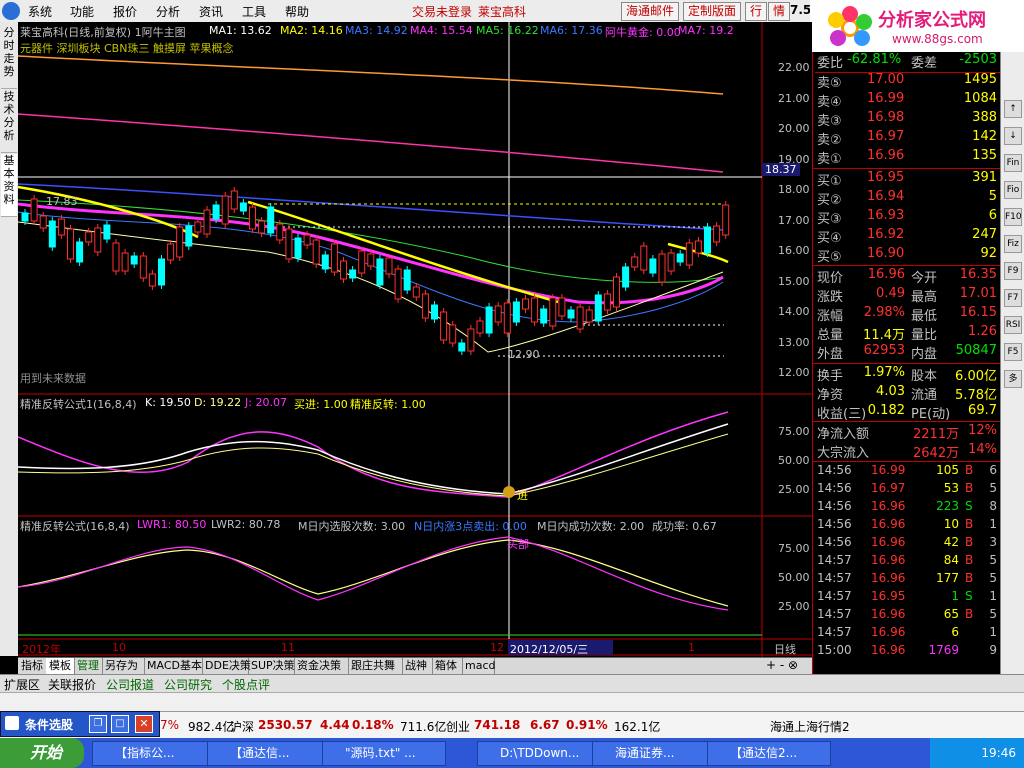 Image resolution: width=1024 pixels, height=768 pixels. What do you see at coordinates (794, 159) in the screenshot?
I see `y-tick-label: 19.00` at bounding box center [794, 159].